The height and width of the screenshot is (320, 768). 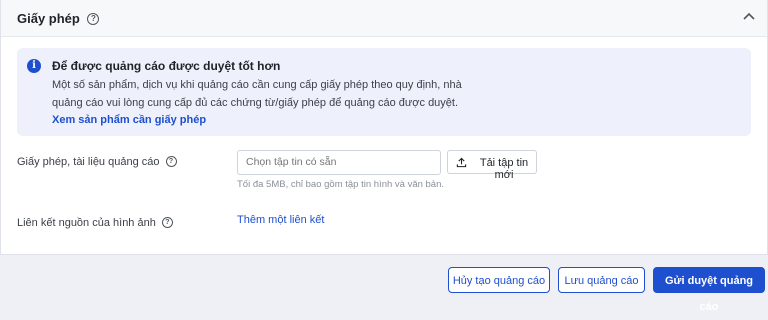 I want to click on upload-button-label: Tải tập tin mới, so click(x=504, y=169).